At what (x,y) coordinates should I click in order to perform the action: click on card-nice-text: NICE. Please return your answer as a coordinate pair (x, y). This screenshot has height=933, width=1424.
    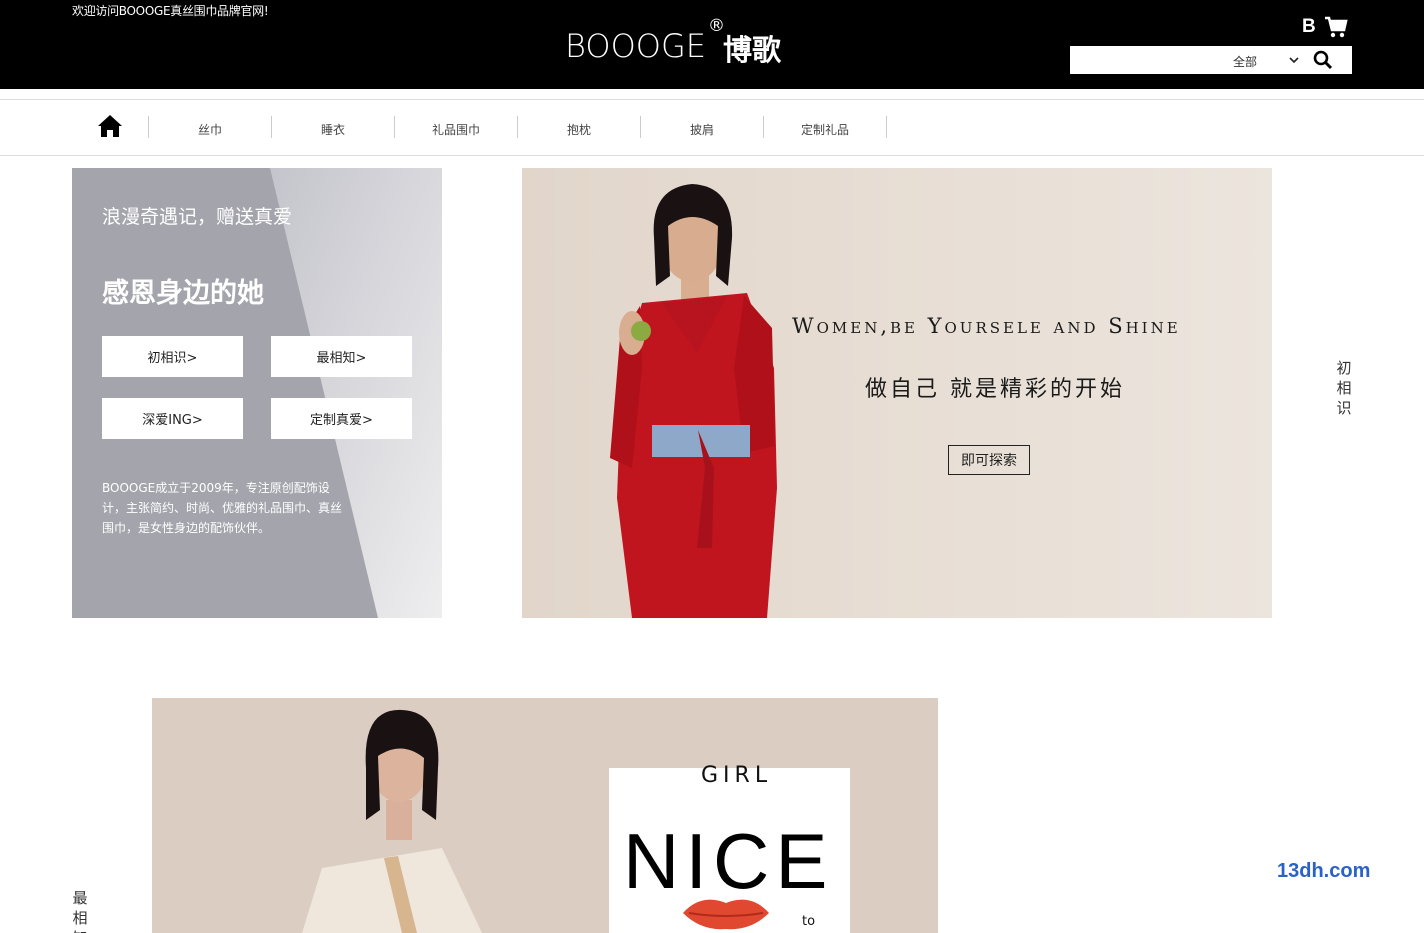
    Looking at the image, I should click on (728, 861).